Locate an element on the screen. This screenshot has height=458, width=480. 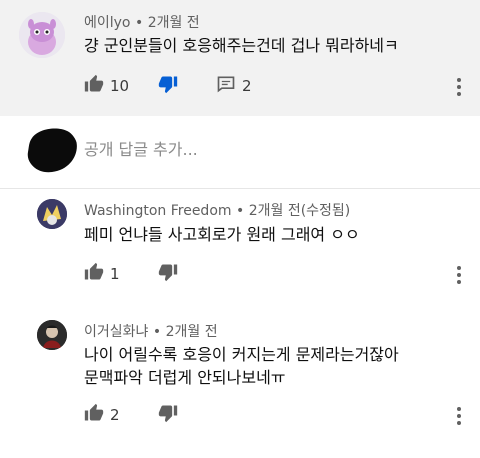
reply-actions: 2 is located at coordinates (274, 415).